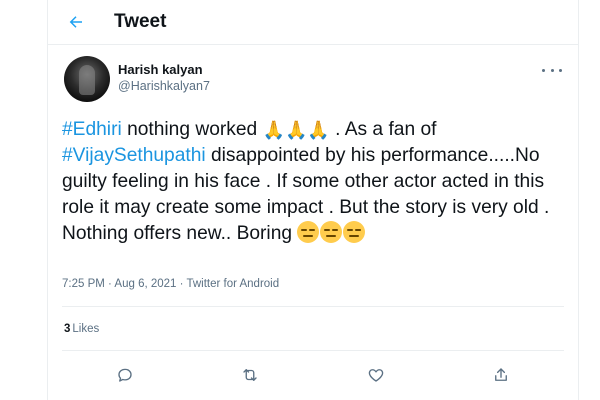 The image size is (600, 400). I want to click on more-options-button, so click(552, 70).